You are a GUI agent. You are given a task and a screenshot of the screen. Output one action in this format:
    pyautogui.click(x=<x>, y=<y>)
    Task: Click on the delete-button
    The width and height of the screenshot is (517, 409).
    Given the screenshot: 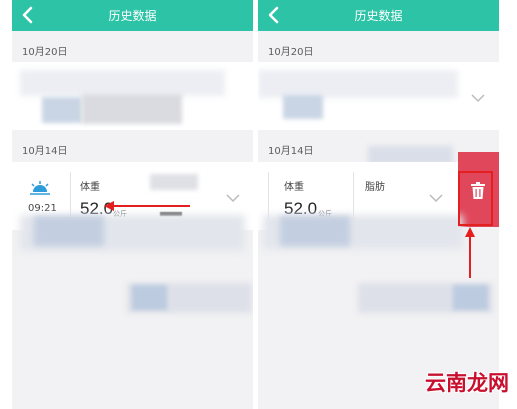 What is the action you would take?
    pyautogui.click(x=478, y=189)
    